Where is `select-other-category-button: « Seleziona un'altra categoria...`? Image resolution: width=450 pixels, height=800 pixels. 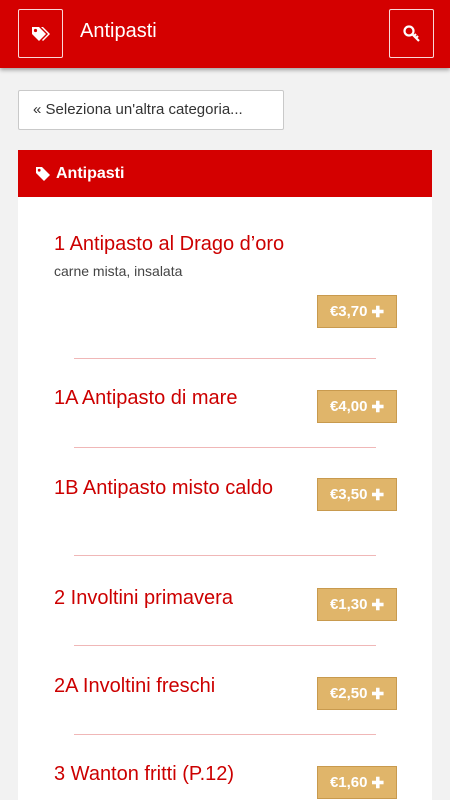 select-other-category-button: « Seleziona un'altra categoria... is located at coordinates (151, 110).